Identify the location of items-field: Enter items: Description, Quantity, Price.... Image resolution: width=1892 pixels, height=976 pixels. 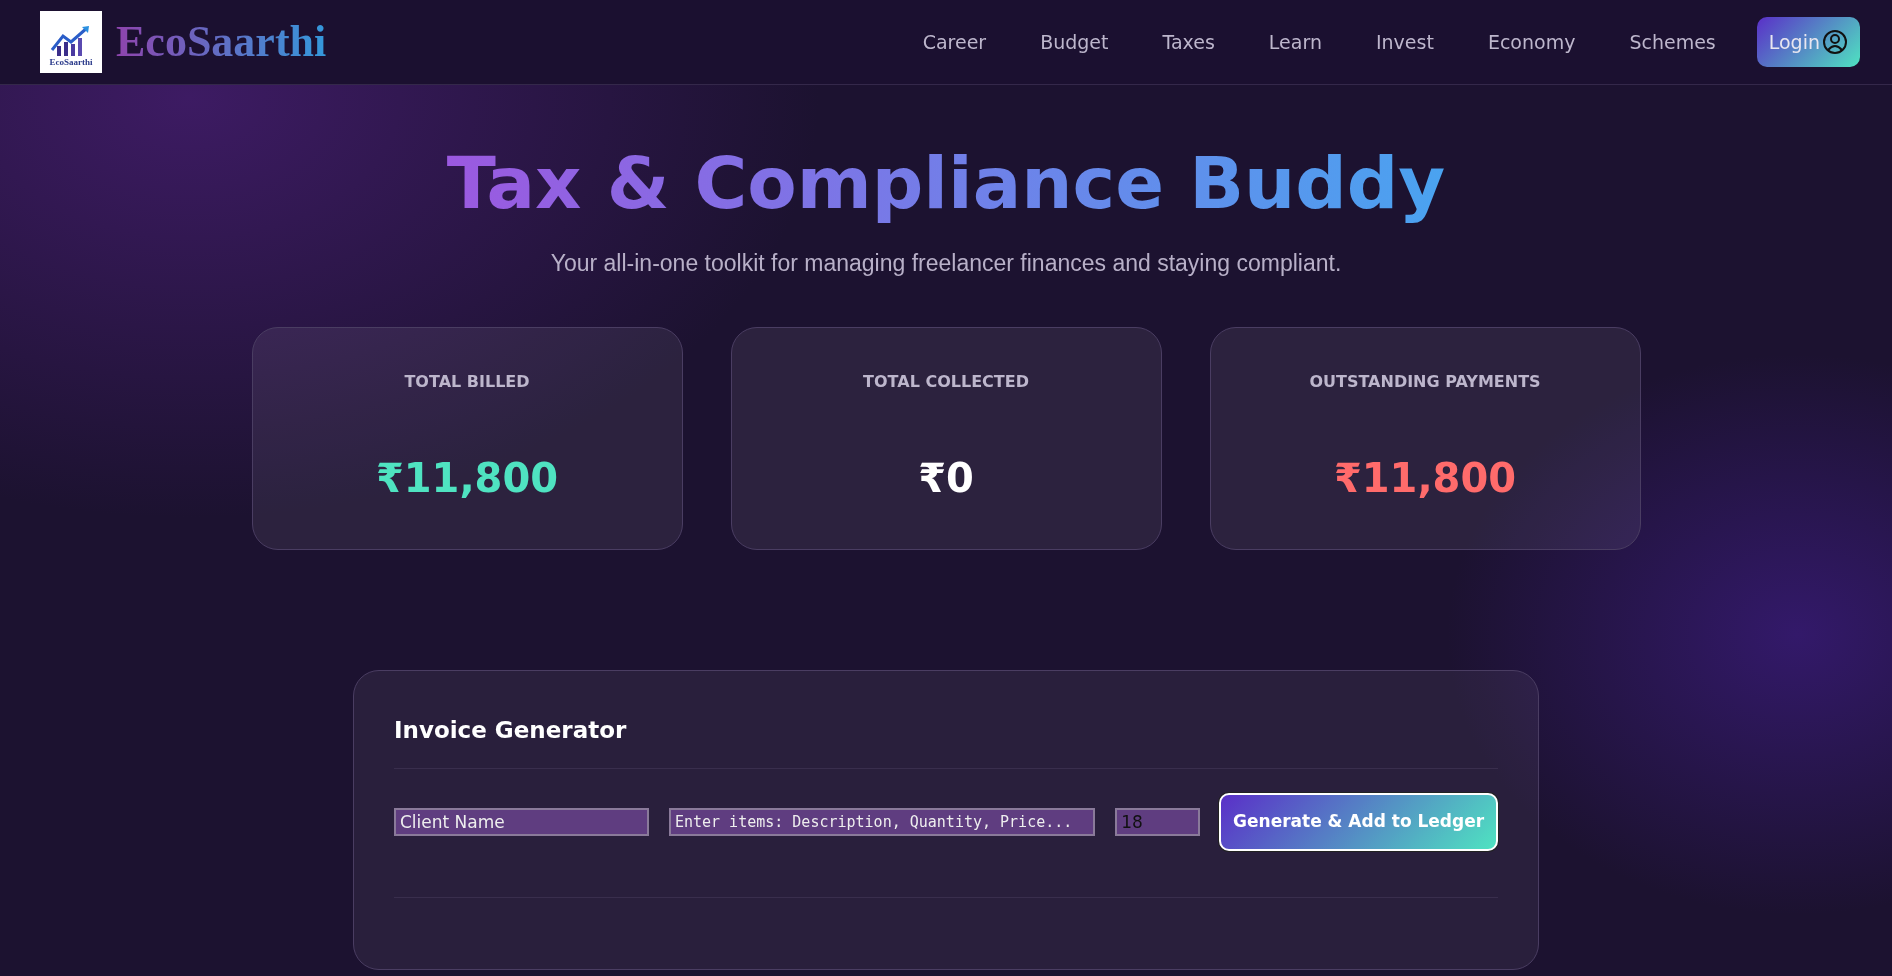
(882, 821).